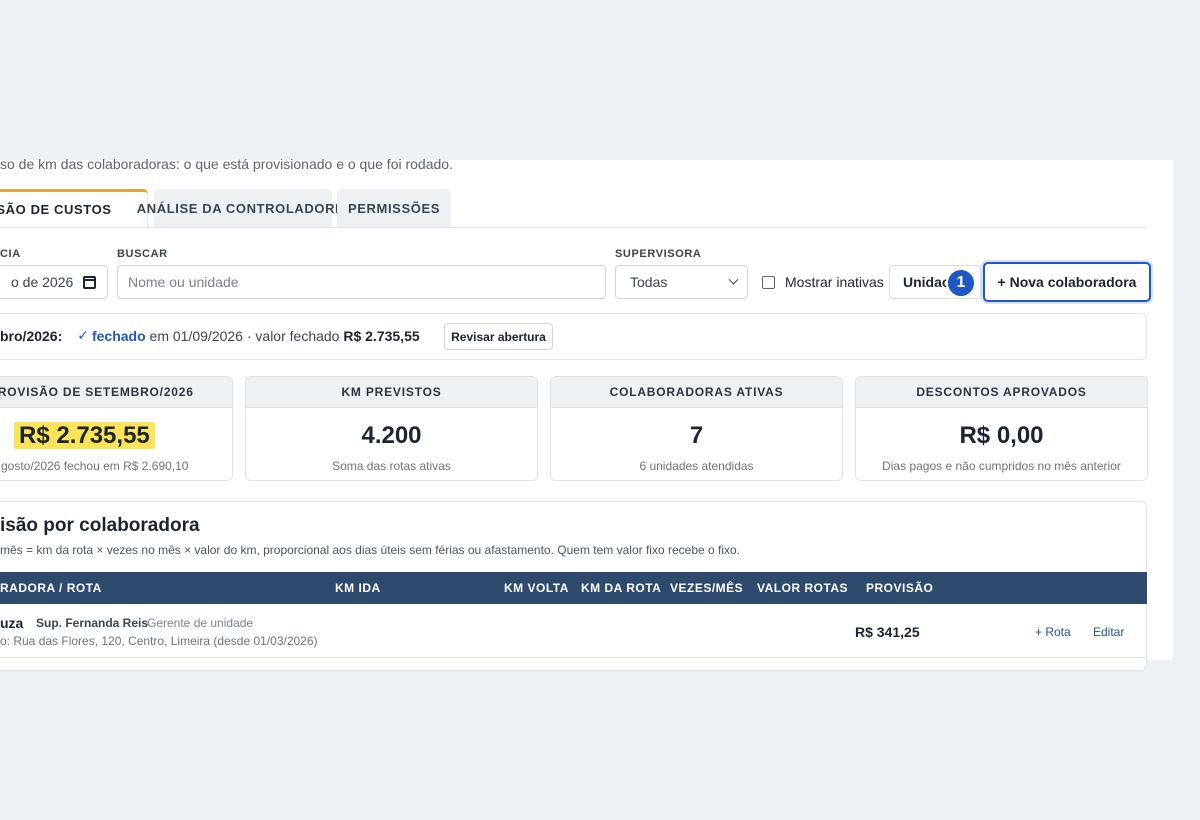 This screenshot has width=1200, height=820. I want to click on card-title: COLABORADORAS ATIVAS, so click(696, 392).